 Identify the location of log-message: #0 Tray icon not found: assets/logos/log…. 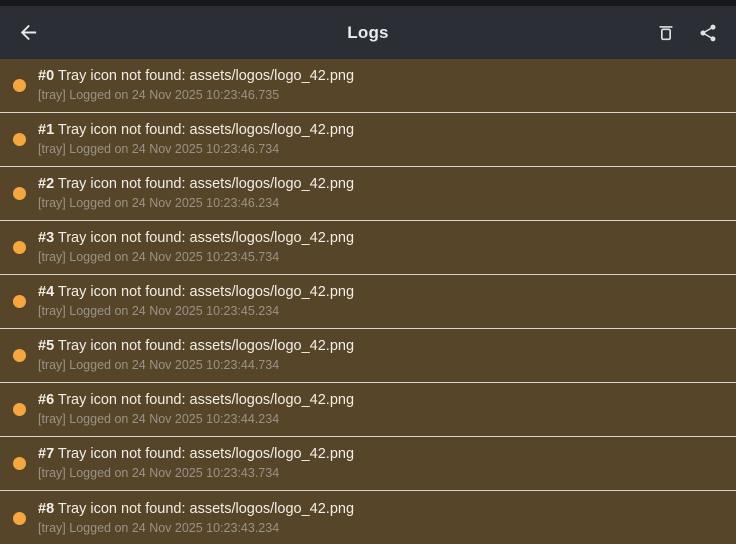
(196, 76).